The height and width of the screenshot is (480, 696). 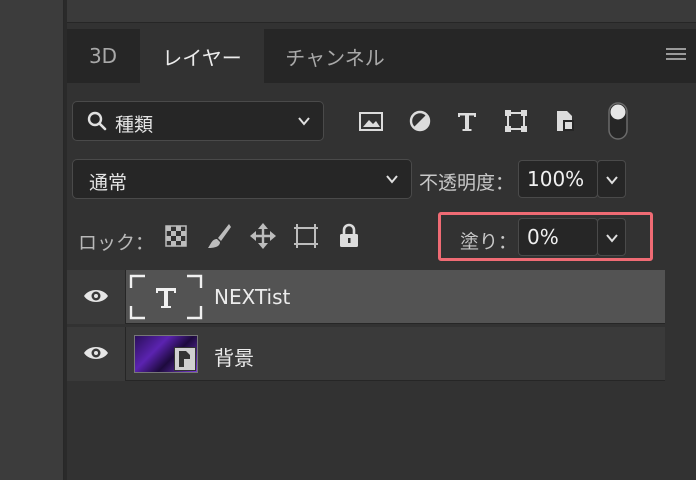 What do you see at coordinates (335, 56) in the screenshot?
I see `tab-channels: チャンネル` at bounding box center [335, 56].